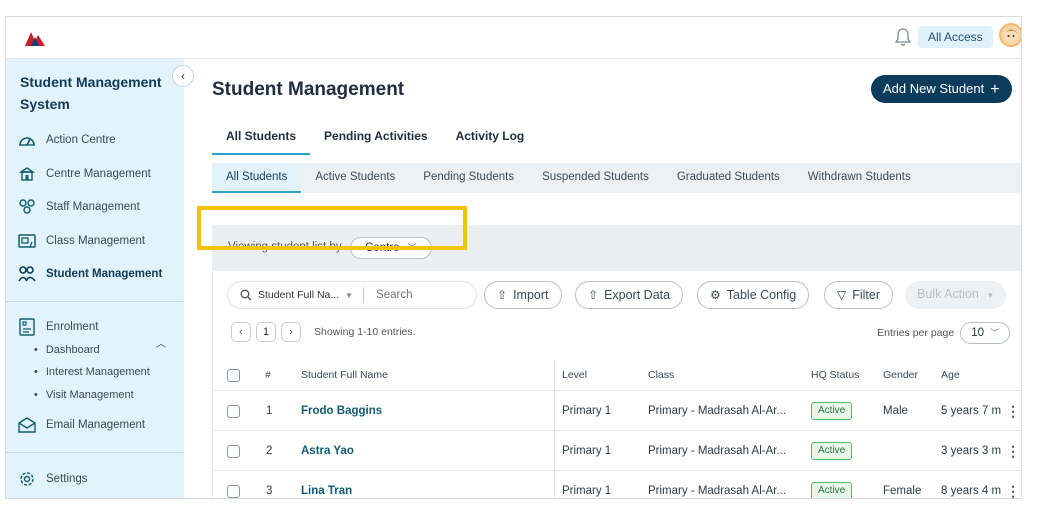 This screenshot has height=516, width=1040. I want to click on search-bar: Student Full Na... ▼, so click(352, 295).